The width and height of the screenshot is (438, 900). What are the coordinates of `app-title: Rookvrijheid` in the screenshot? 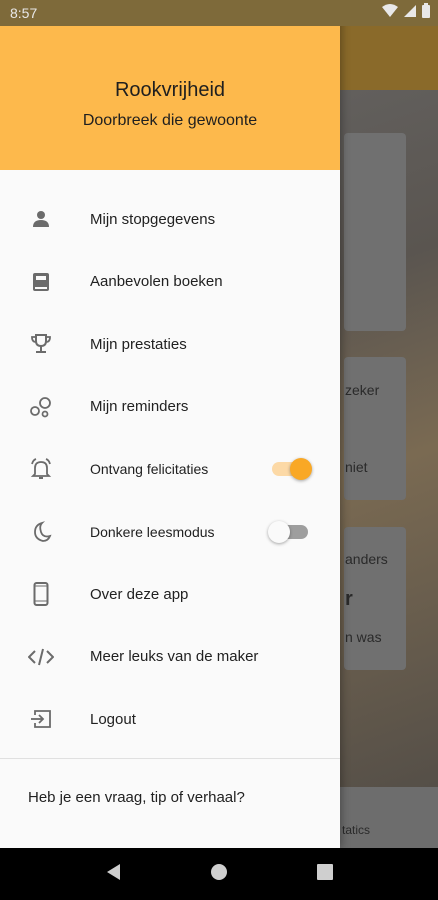 It's located at (170, 90).